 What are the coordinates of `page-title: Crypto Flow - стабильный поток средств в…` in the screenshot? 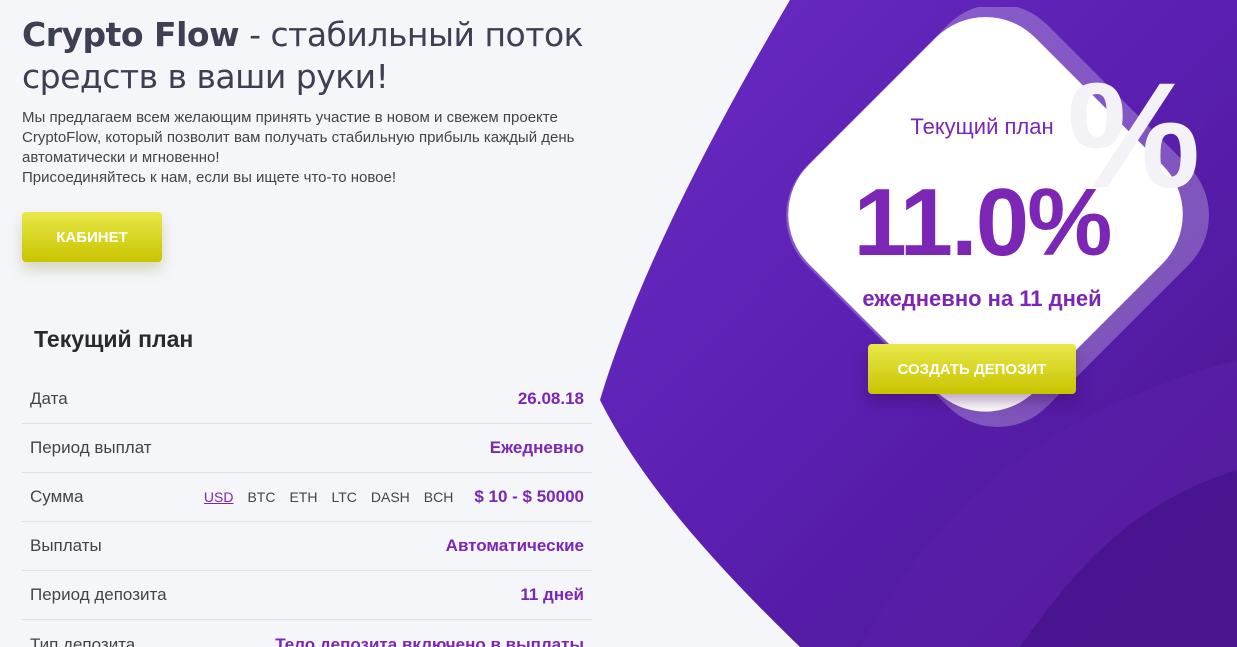 It's located at (322, 56).